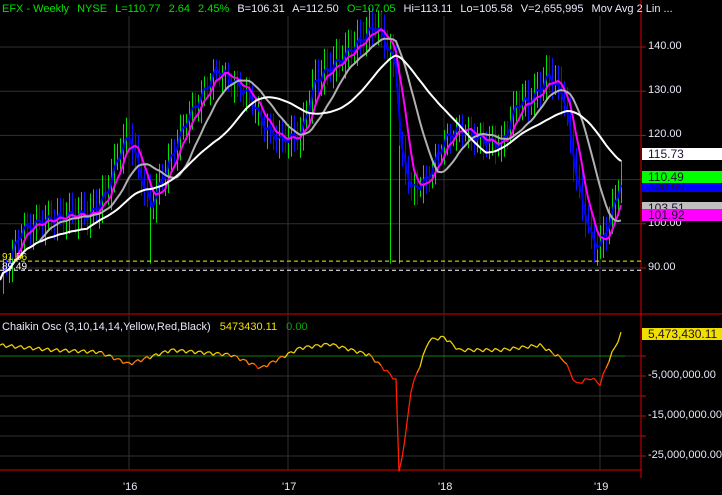  I want to click on price-tag: 101.92, so click(682, 215).